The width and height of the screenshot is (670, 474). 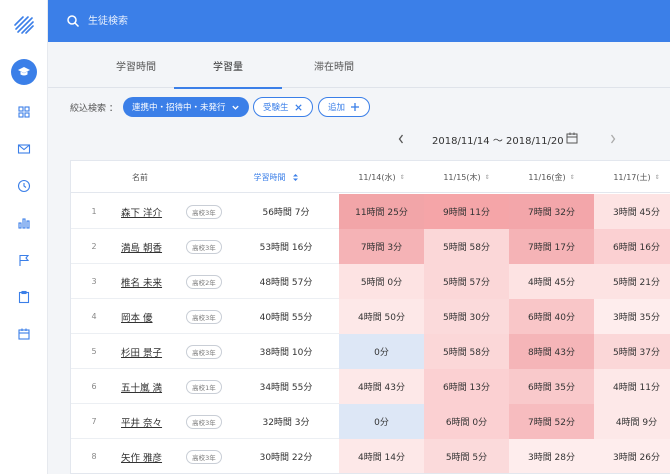 I want to click on status-filter-dropdown: 連携中・招待中・未発行, so click(x=186, y=107).